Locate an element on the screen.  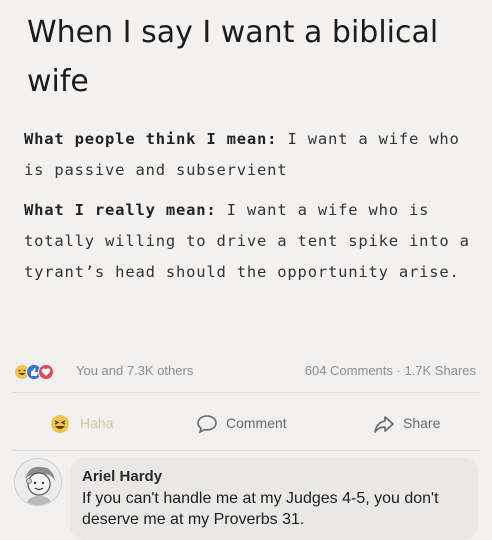
comment-share-counts: 604 Comments · 1.7K Shares is located at coordinates (390, 370).